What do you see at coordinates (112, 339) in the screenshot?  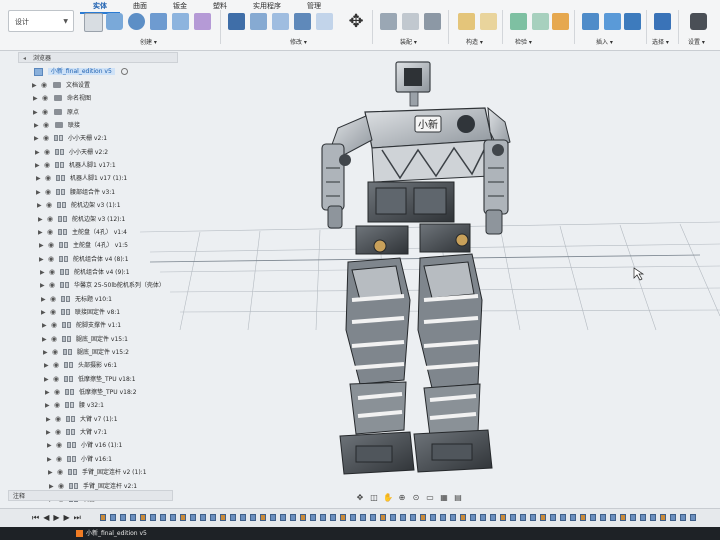 I see `browser-component-row: ▶ ◉ 腿底_固定件 v15:1` at bounding box center [112, 339].